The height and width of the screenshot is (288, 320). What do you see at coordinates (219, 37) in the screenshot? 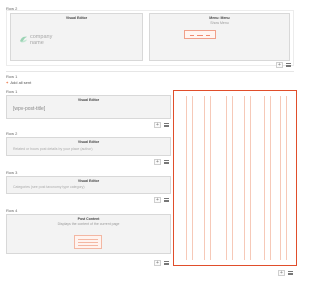
I see `menu-module: Menu: Menu Show Menu` at bounding box center [219, 37].